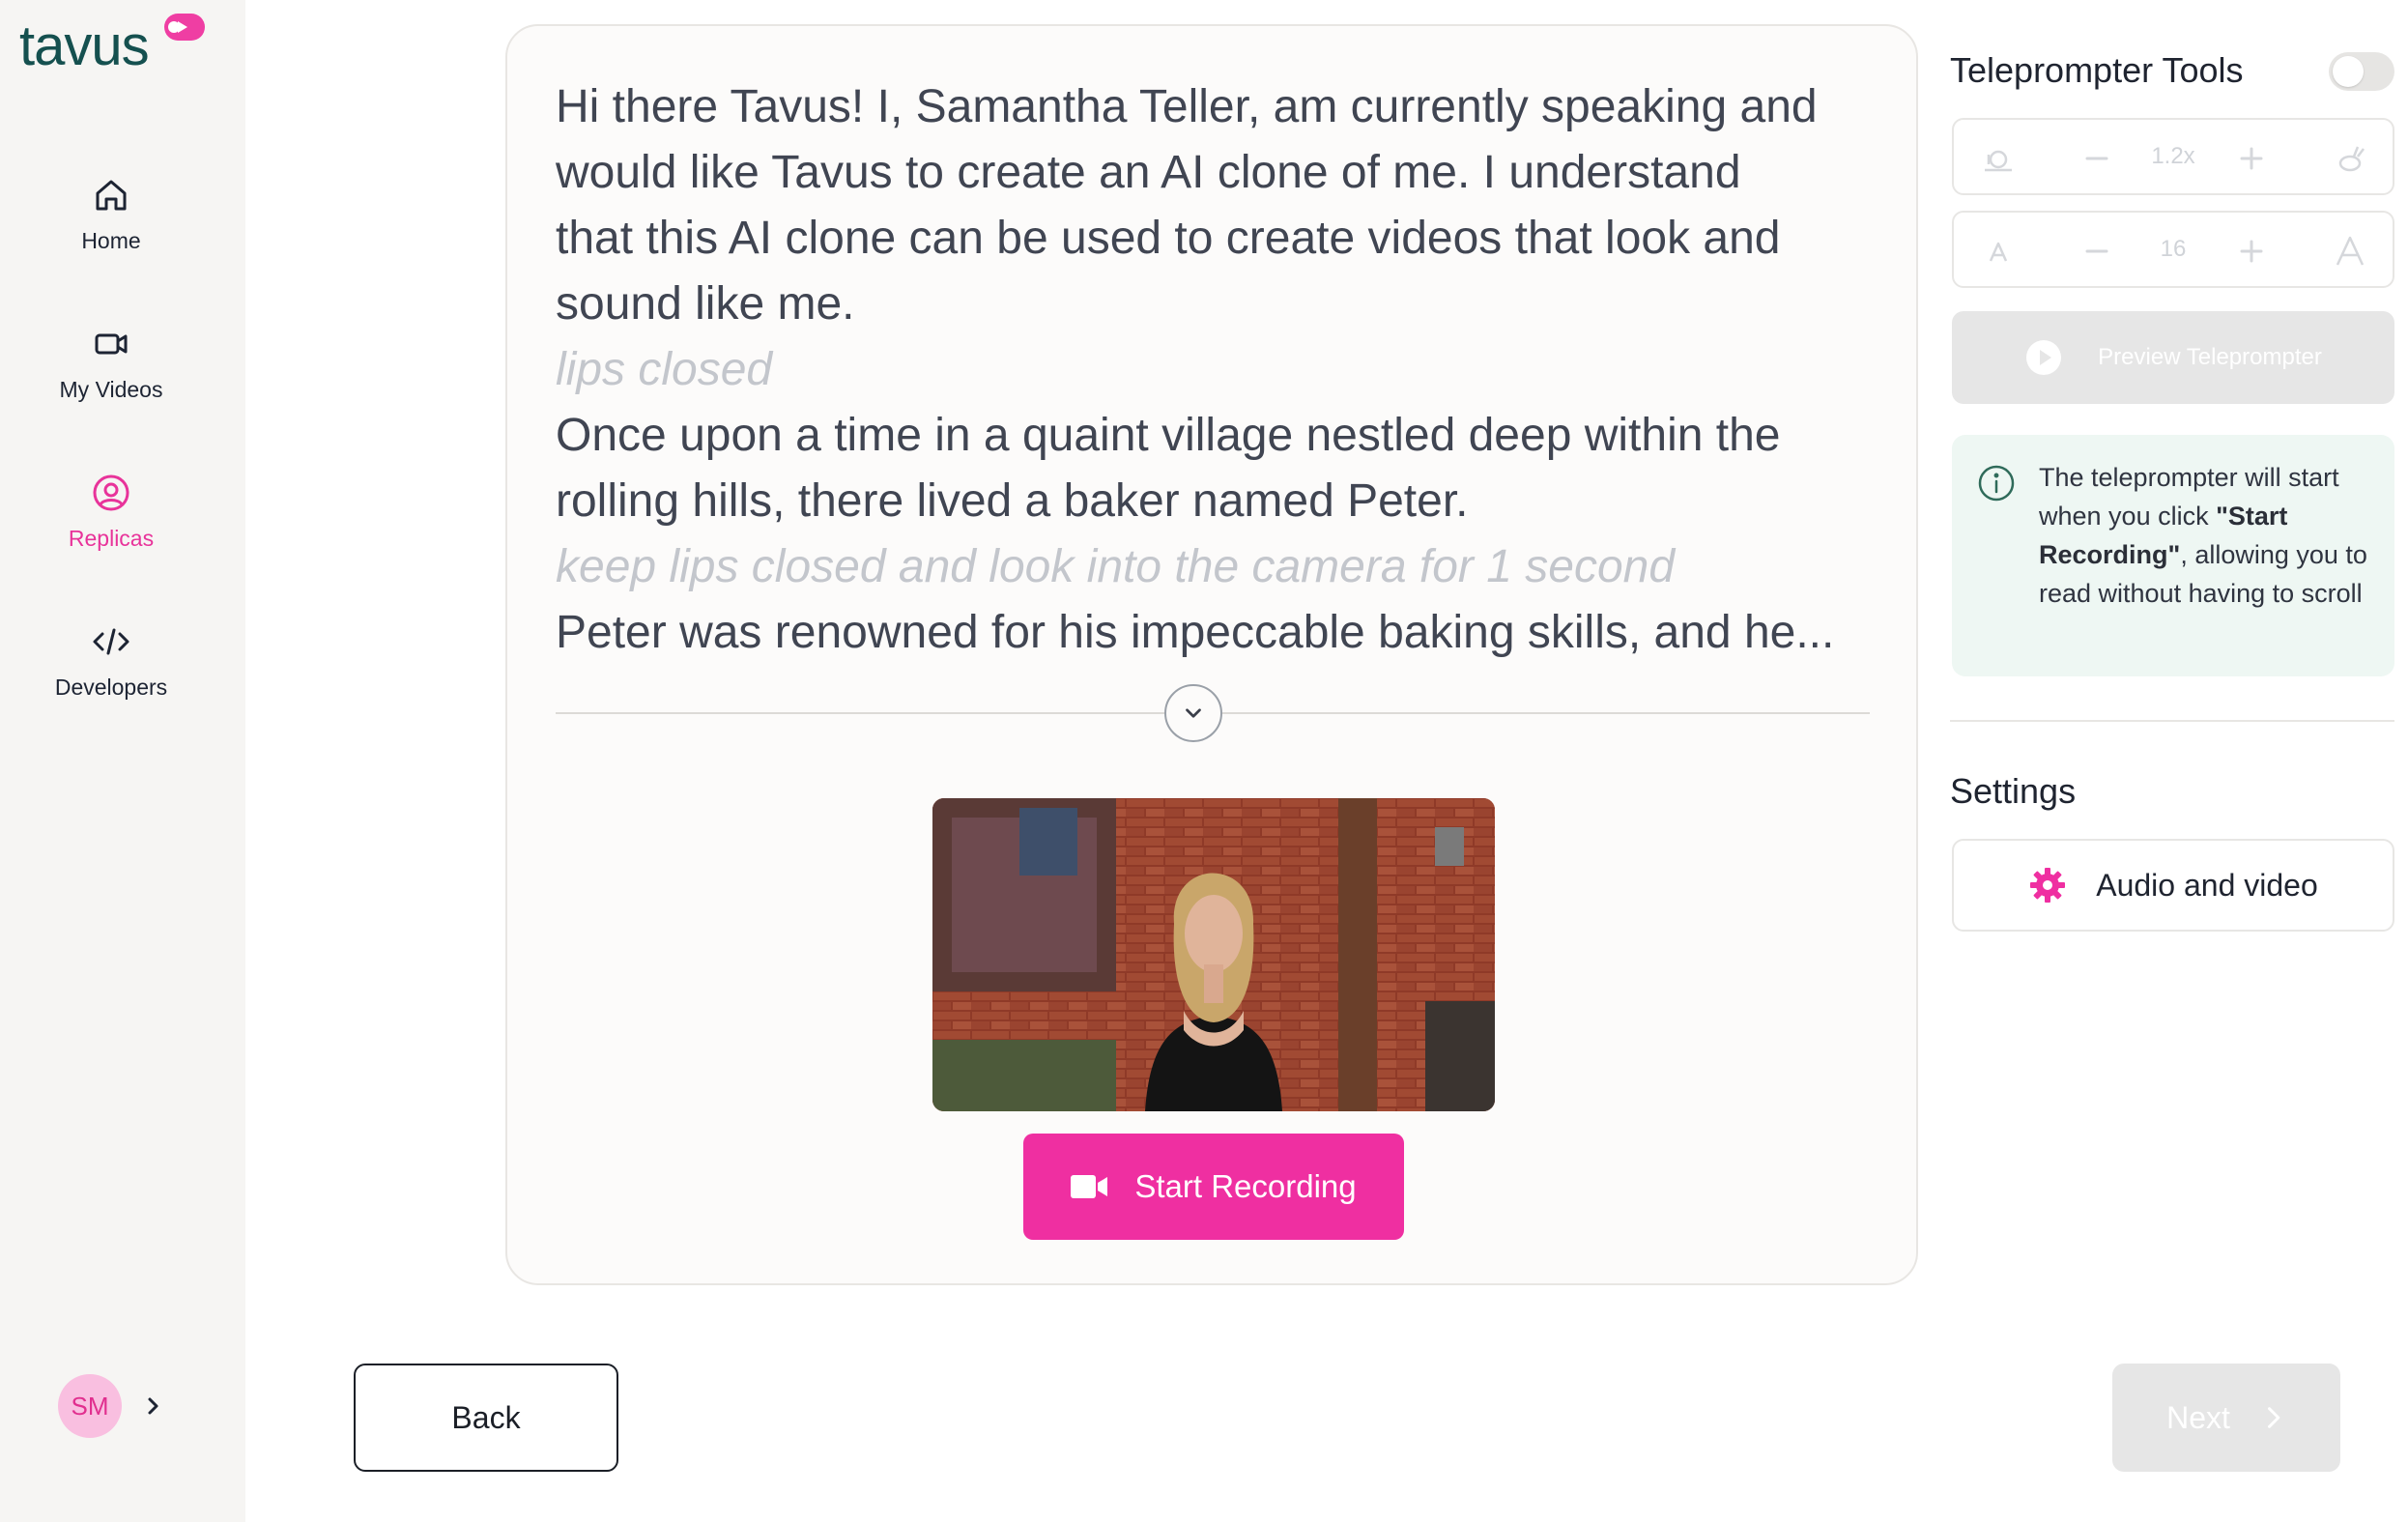 The image size is (2408, 1522). I want to click on chevron-down-icon, so click(1193, 713).